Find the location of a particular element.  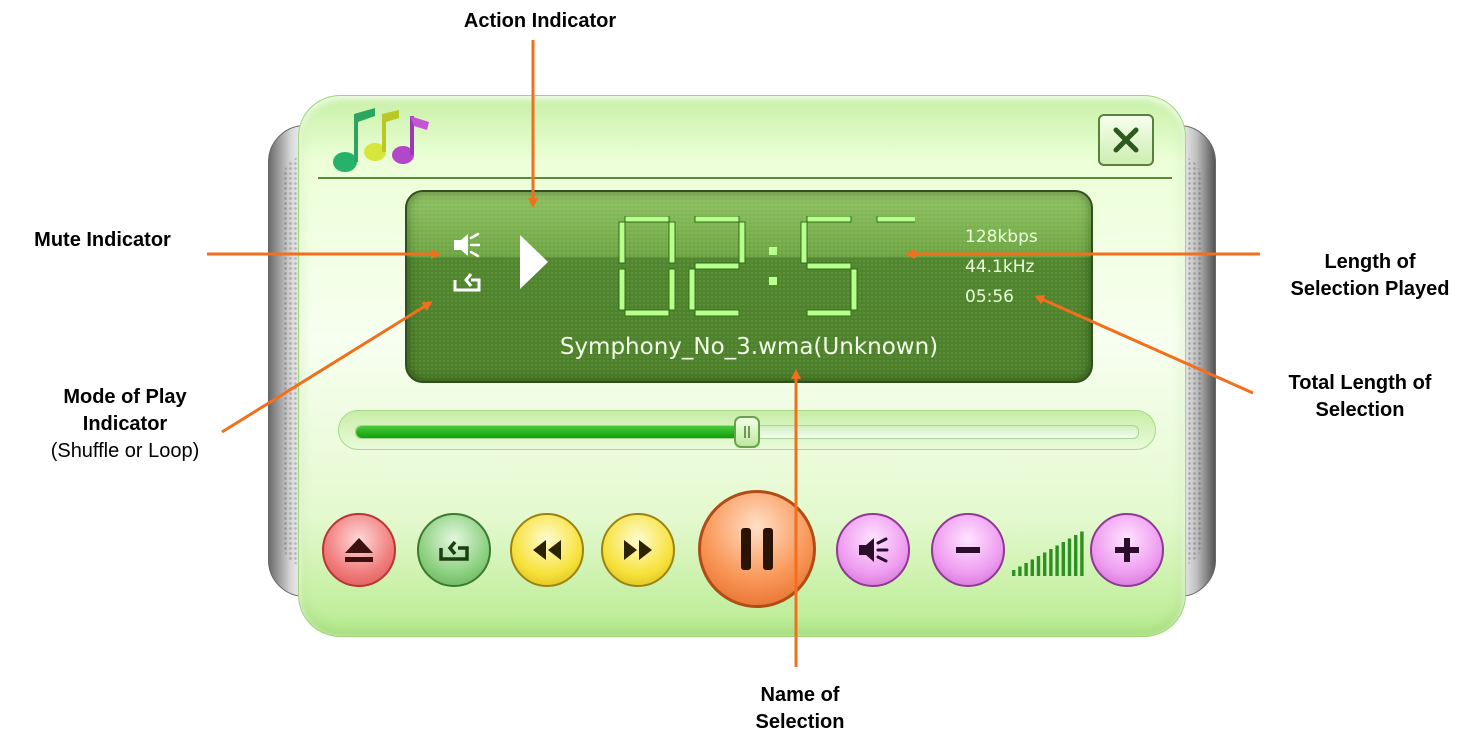

callout-name-line1: Name of is located at coordinates (800, 695).